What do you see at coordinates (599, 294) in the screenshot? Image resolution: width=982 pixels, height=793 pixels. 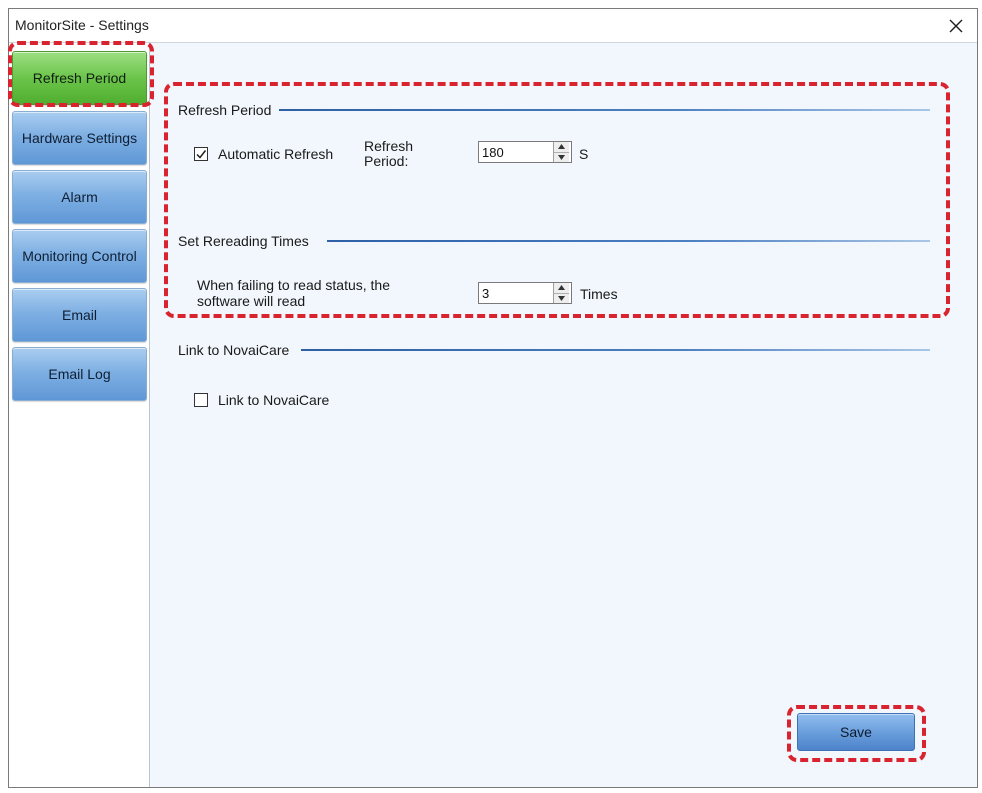 I see `rereading-times-unit: Times` at bounding box center [599, 294].